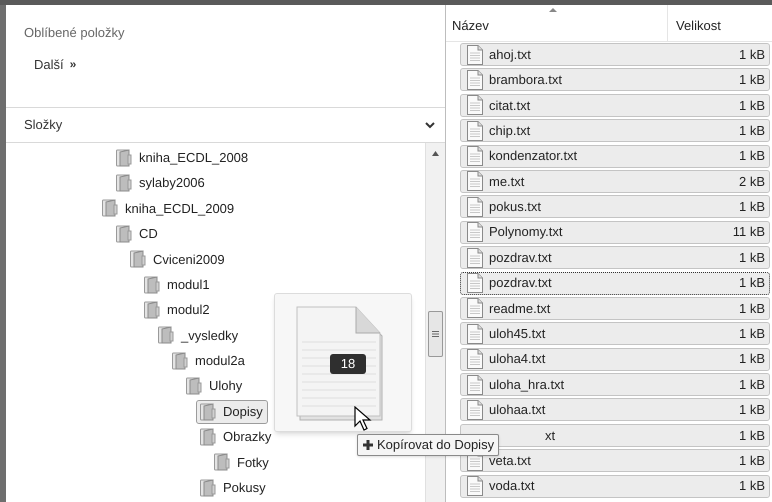 Image resolution: width=772 pixels, height=502 pixels. I want to click on file-row: kondenzator.txt 1 kB, so click(615, 156).